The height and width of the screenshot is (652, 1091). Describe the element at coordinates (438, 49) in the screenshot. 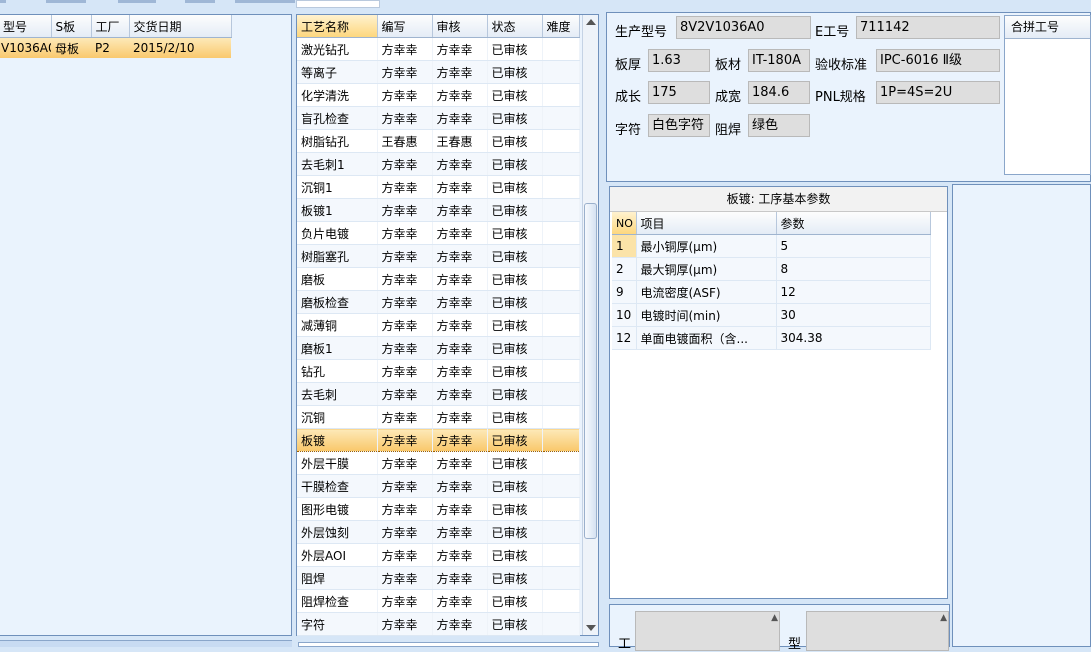

I see `process-row: 激光钻孔 方幸幸 方幸幸 已审核` at that location.